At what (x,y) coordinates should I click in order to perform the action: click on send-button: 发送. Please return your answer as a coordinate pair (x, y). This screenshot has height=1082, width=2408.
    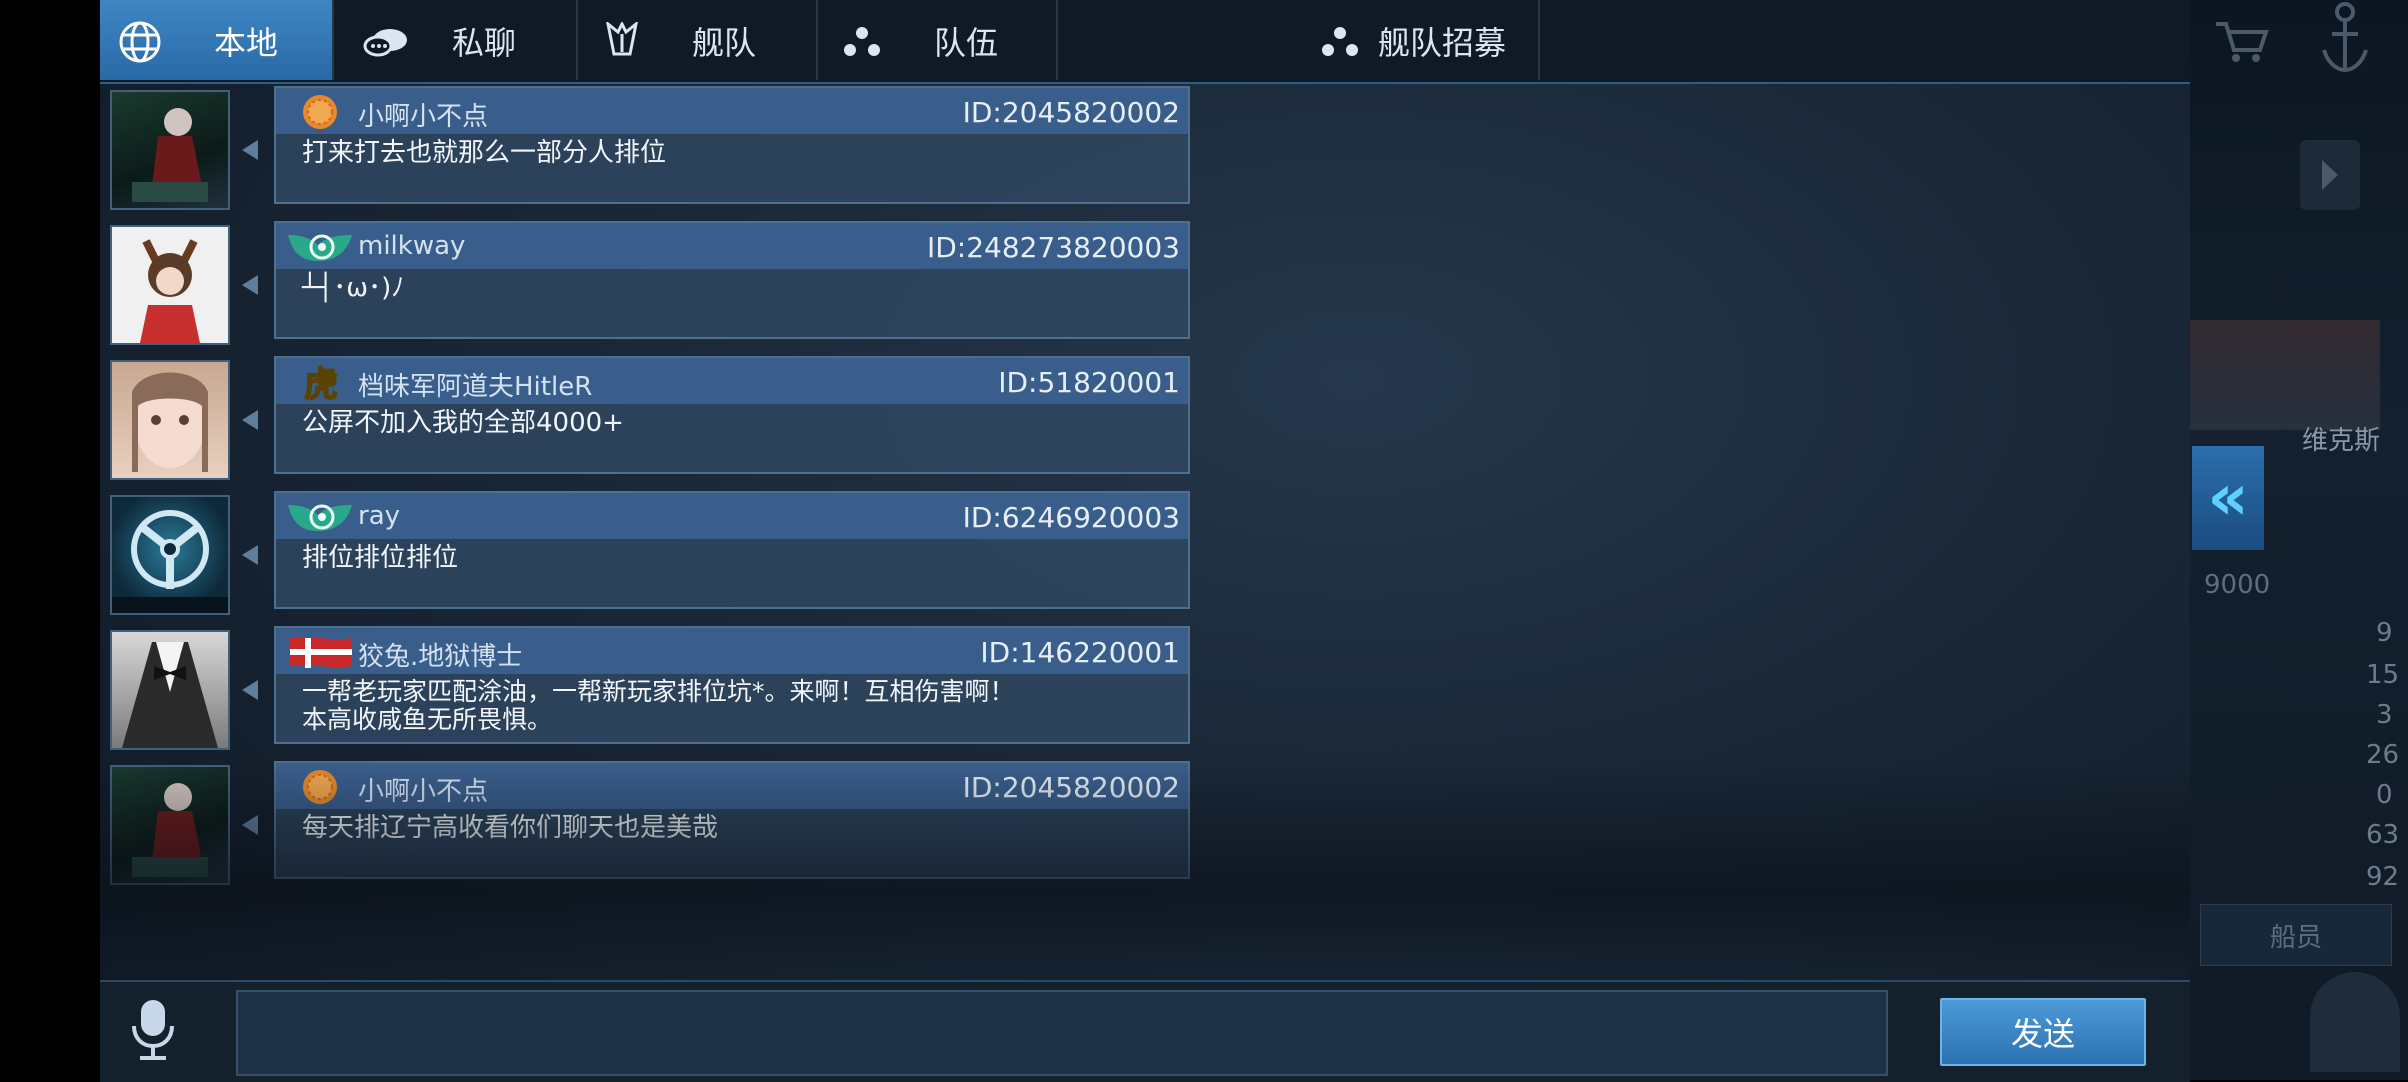
    Looking at the image, I should click on (2043, 1032).